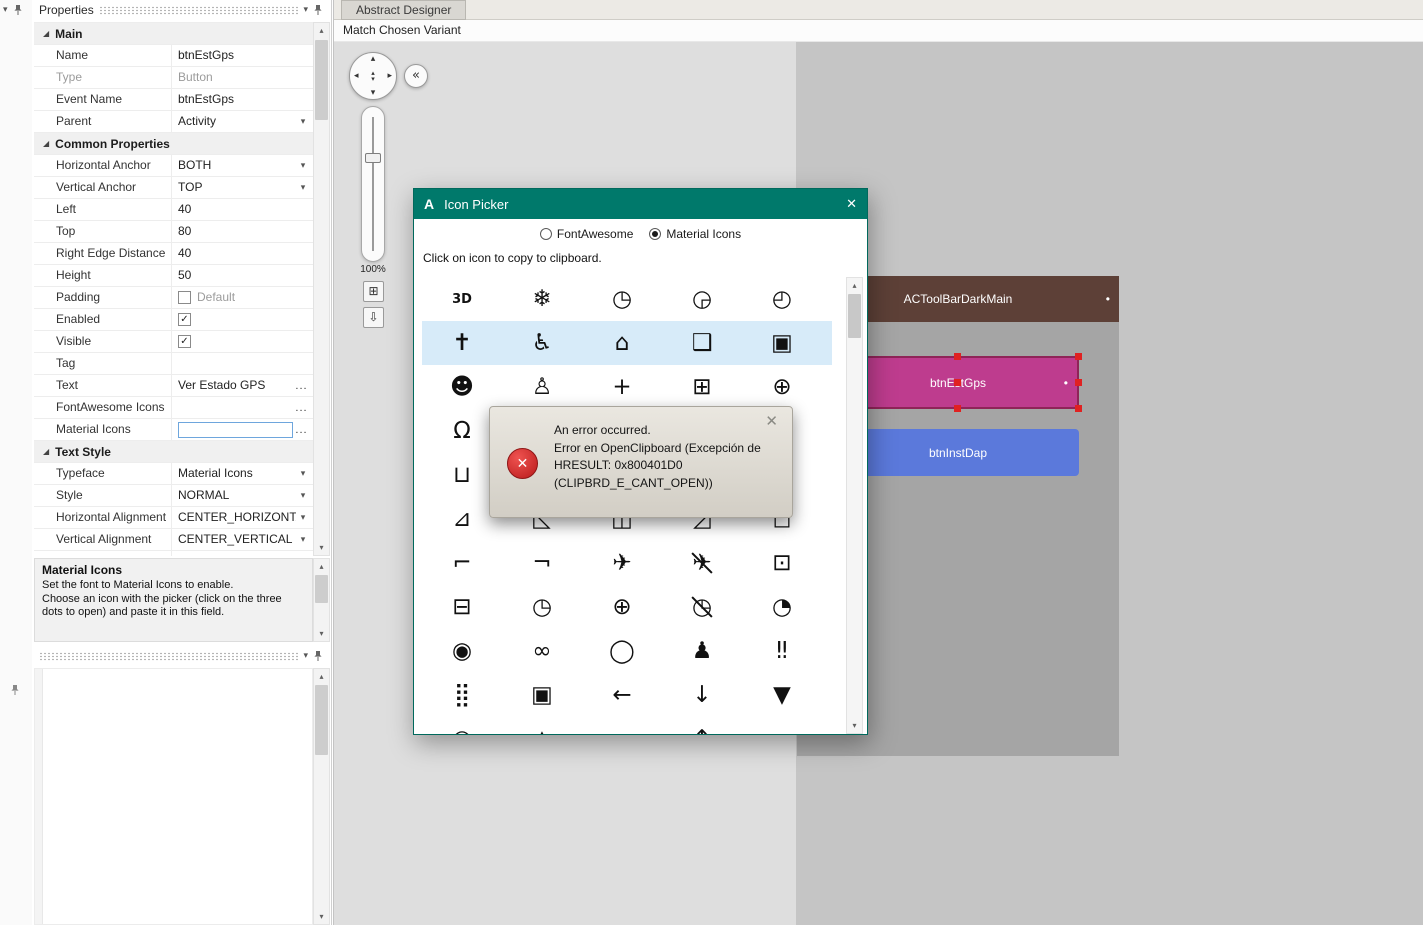  Describe the element at coordinates (702, 651) in the screenshot. I see `android-icon: ♟` at that location.